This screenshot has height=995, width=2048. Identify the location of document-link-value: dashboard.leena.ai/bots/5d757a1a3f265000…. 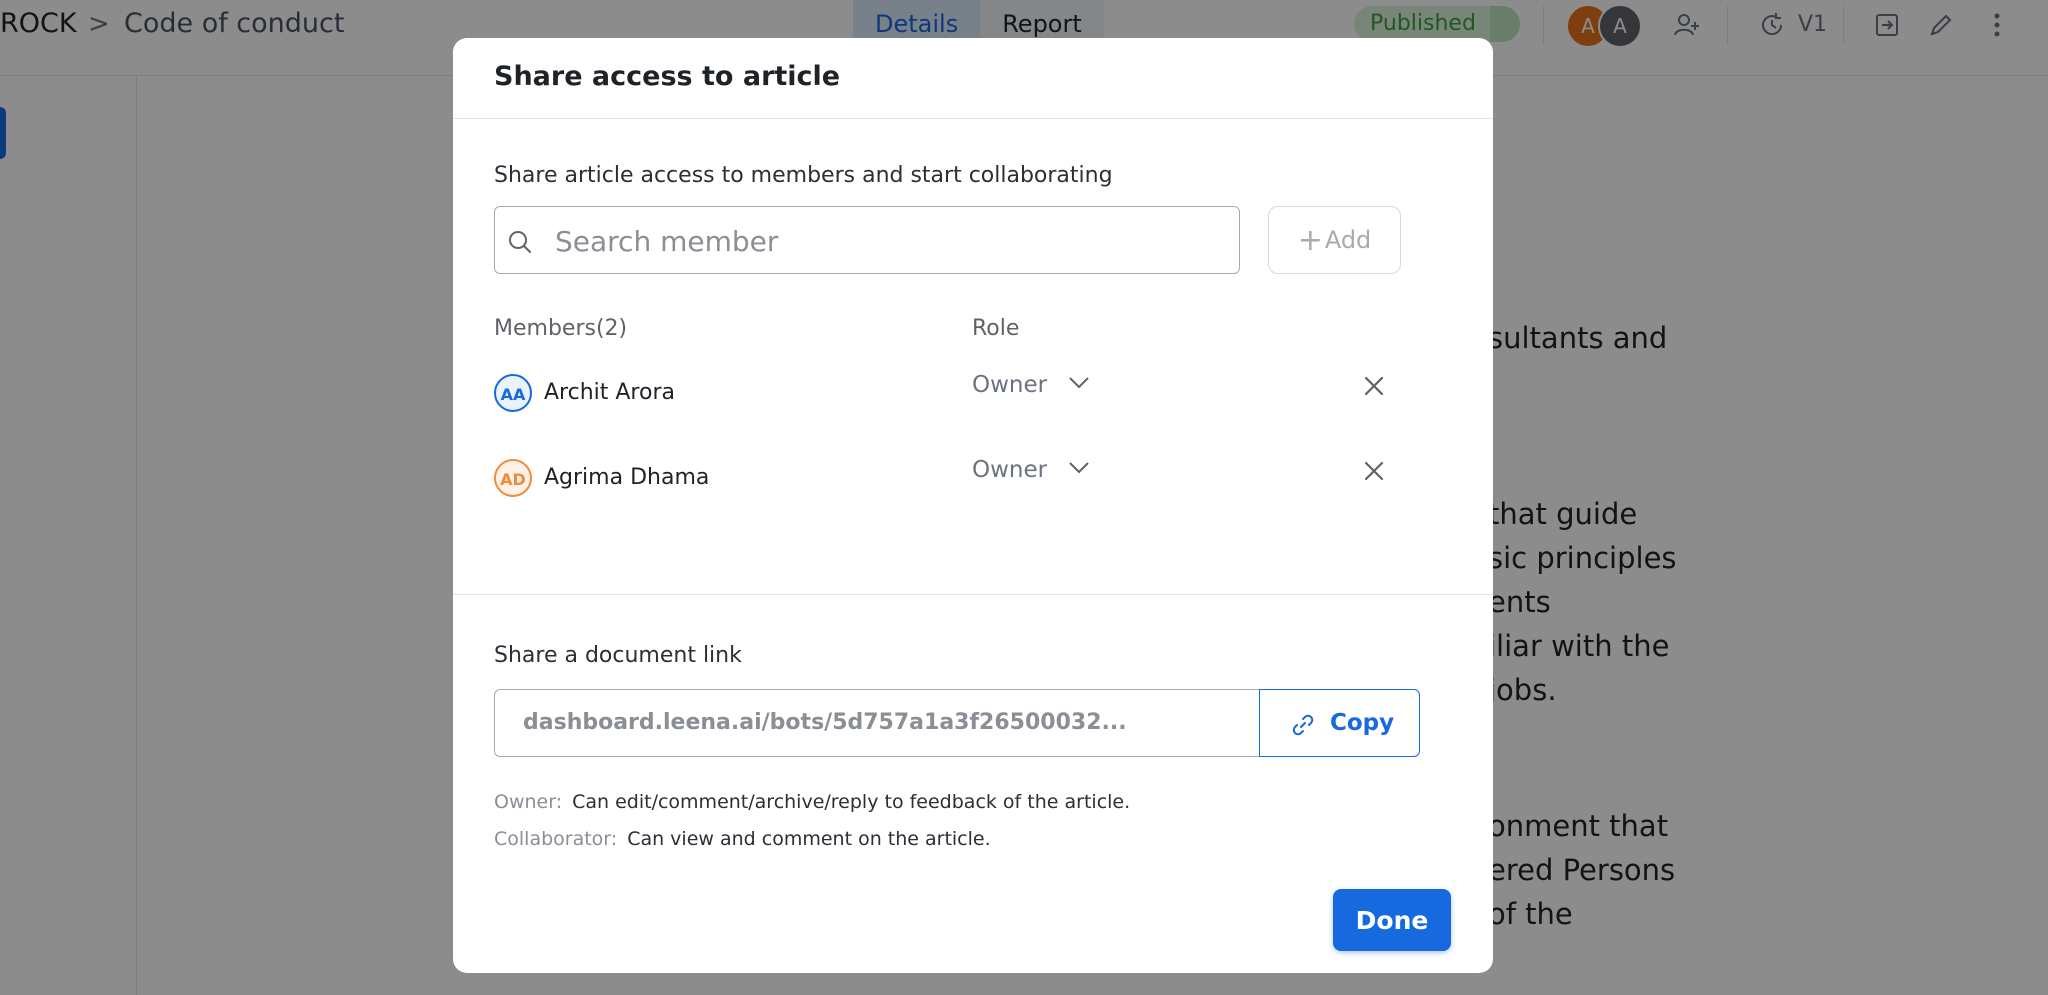
(825, 722).